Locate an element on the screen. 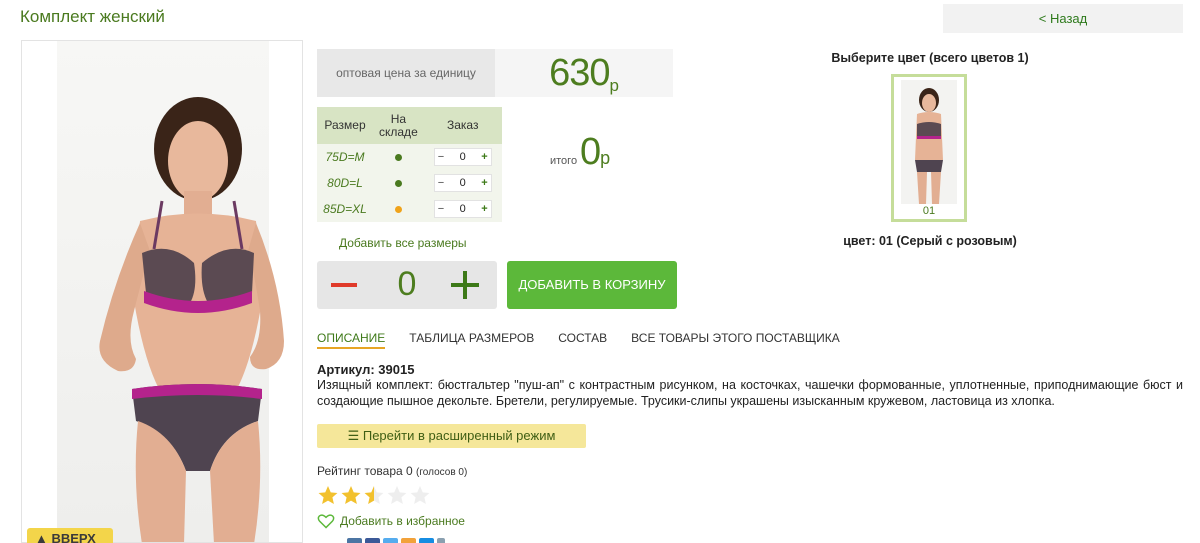 The height and width of the screenshot is (543, 1200). more-share-icon is located at coordinates (441, 540).